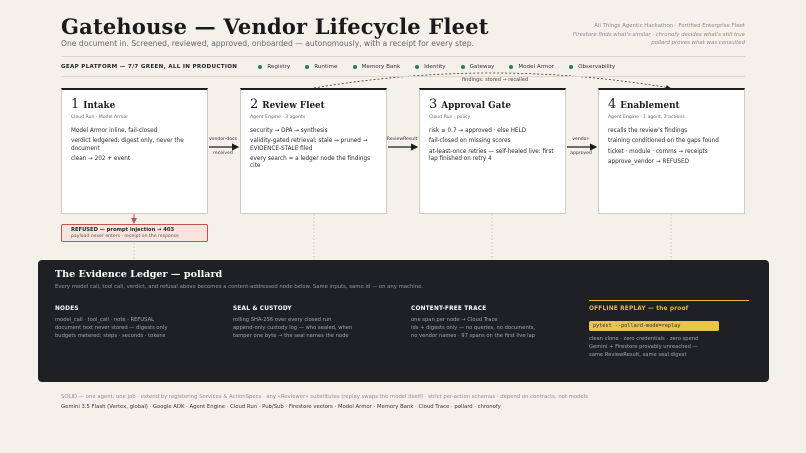 This screenshot has height=453, width=806. Describe the element at coordinates (376, 67) in the screenshot. I see `platform-item-memory-bank: Memory Bank` at that location.